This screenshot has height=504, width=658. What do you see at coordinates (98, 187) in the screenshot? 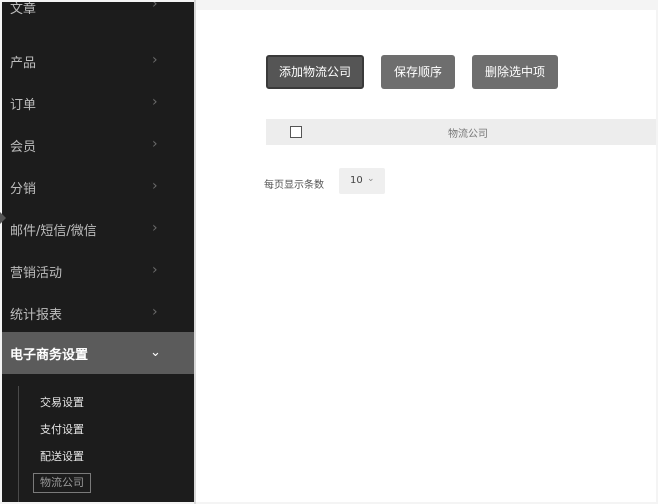
I see `sidebar-item-distribution: 分销 ›` at bounding box center [98, 187].